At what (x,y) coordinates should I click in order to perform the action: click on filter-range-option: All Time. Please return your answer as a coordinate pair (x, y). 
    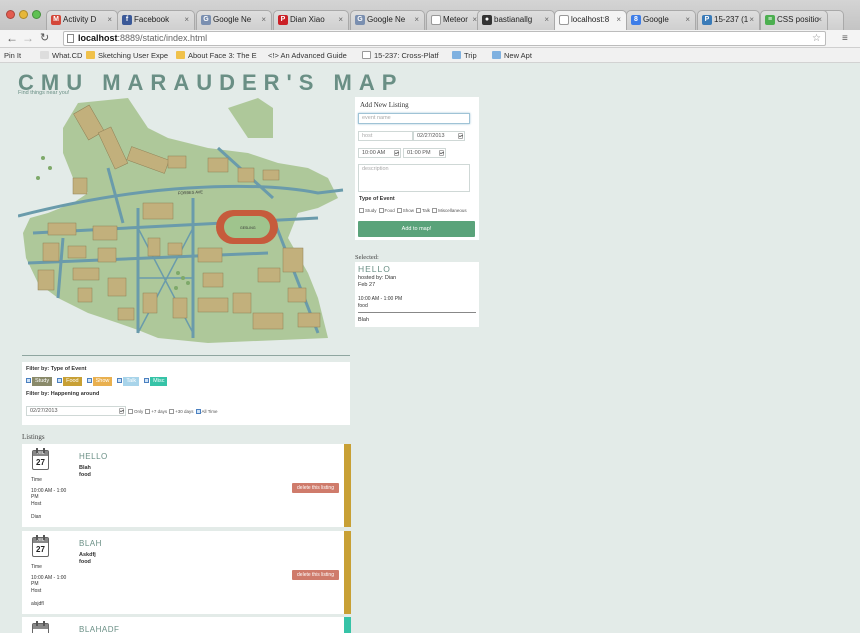
    Looking at the image, I should click on (206, 411).